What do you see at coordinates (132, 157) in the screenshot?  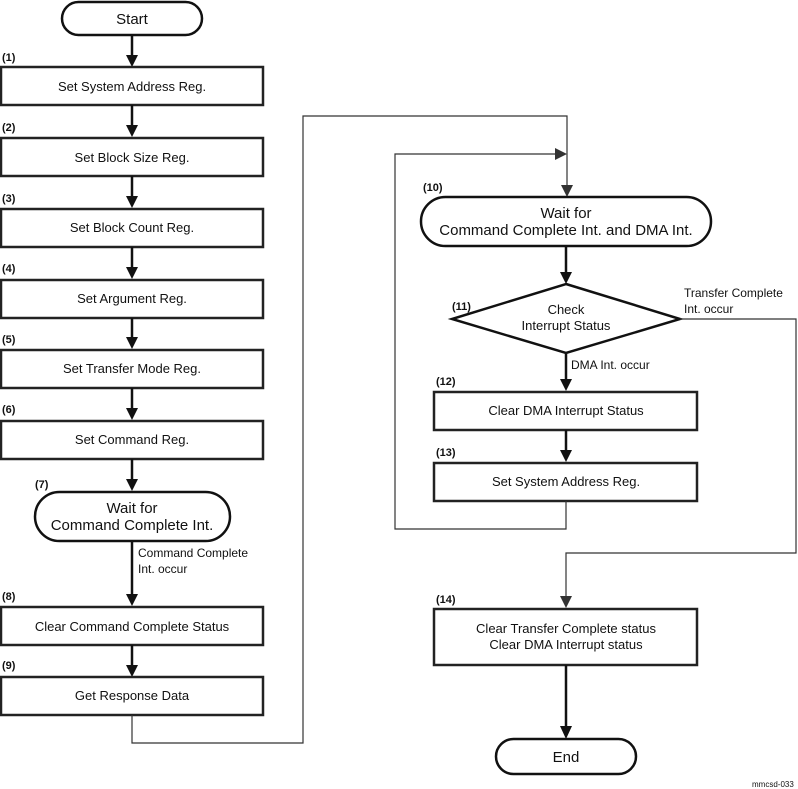 I see `step-2-label: Set Block Size Reg.` at bounding box center [132, 157].